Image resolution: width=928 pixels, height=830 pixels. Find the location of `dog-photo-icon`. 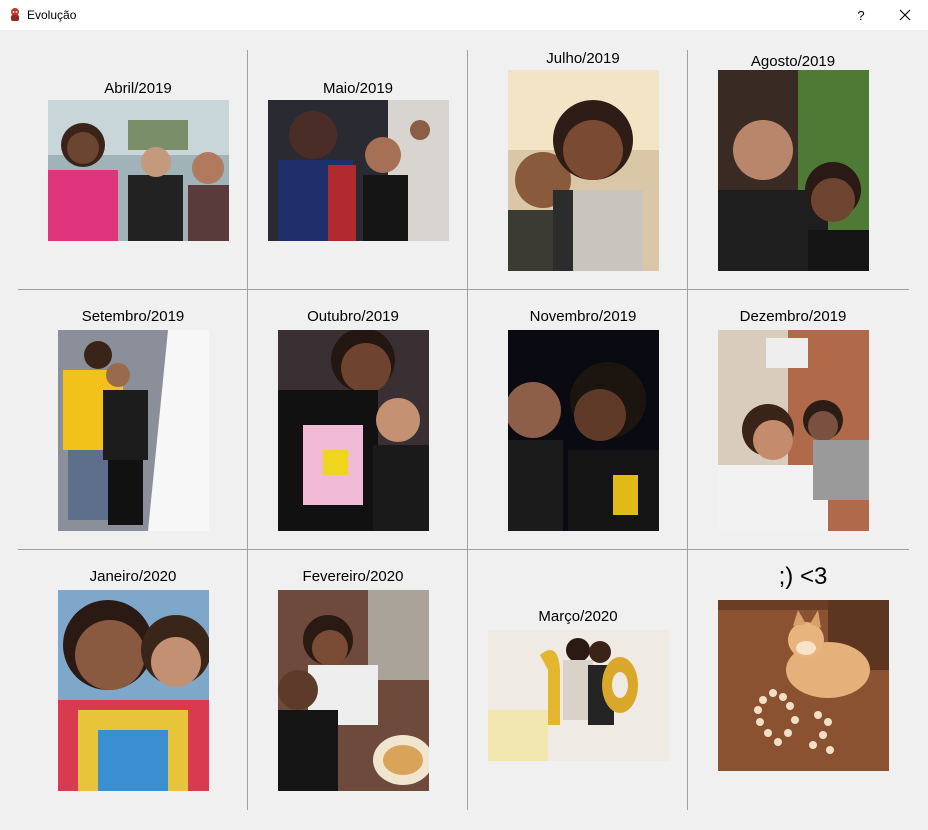

dog-photo-icon is located at coordinates (803, 685).